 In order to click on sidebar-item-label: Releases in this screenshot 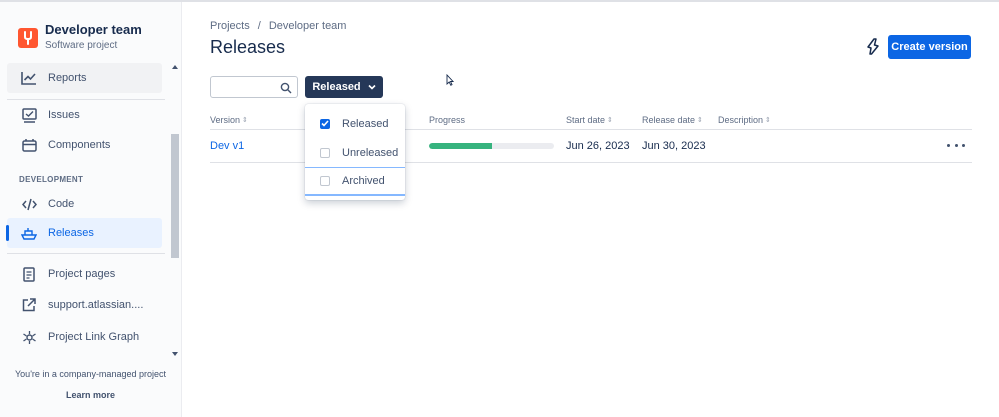, I will do `click(71, 233)`.